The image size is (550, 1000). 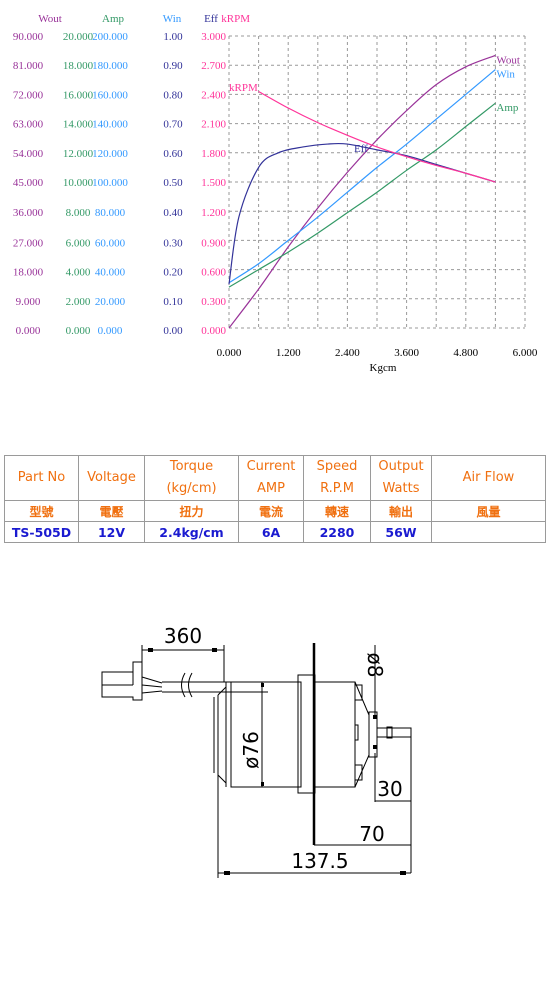 I want to click on y-tick-amp: 20.000, so click(x=78, y=37).